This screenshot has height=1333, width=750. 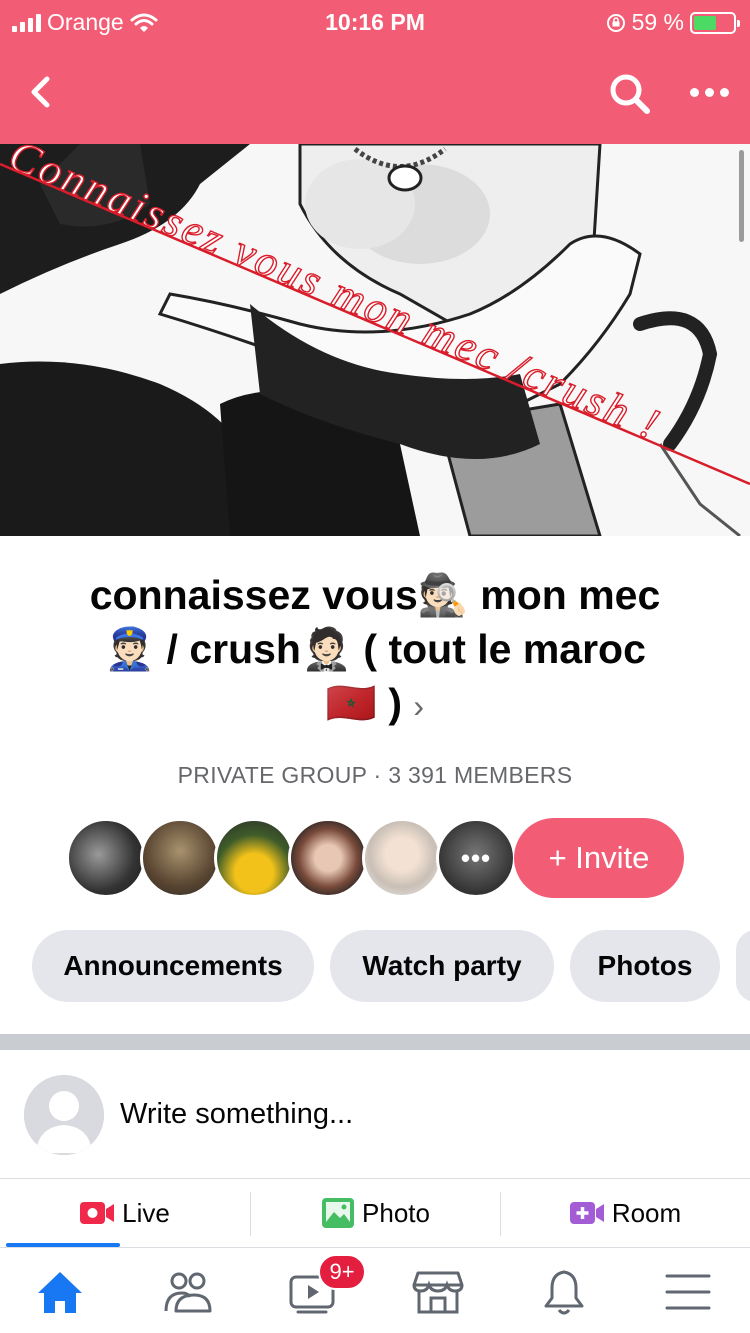 I want to click on room-button: Room, so click(x=625, y=1213).